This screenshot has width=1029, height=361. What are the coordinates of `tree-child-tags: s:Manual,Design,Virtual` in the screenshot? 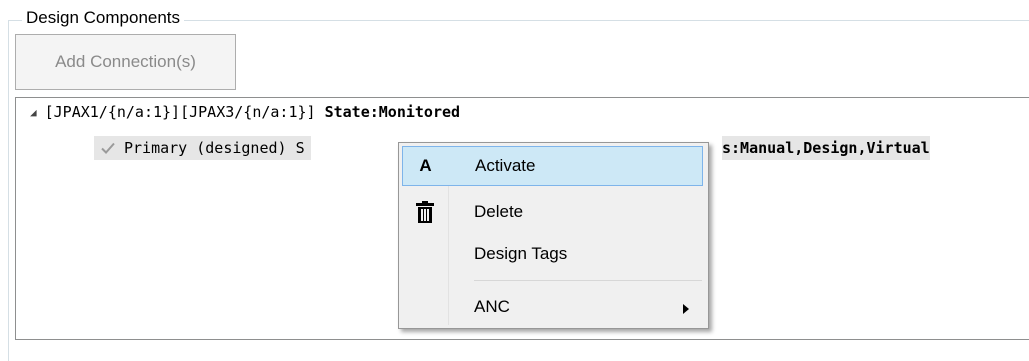 It's located at (826, 148).